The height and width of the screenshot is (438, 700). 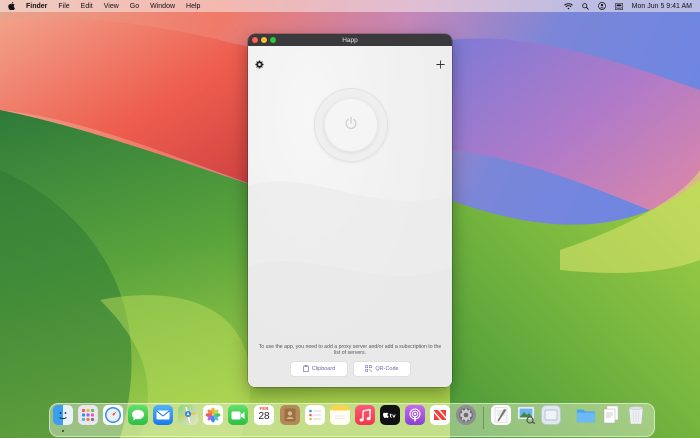 What do you see at coordinates (163, 415) in the screenshot?
I see `mail-icon` at bounding box center [163, 415].